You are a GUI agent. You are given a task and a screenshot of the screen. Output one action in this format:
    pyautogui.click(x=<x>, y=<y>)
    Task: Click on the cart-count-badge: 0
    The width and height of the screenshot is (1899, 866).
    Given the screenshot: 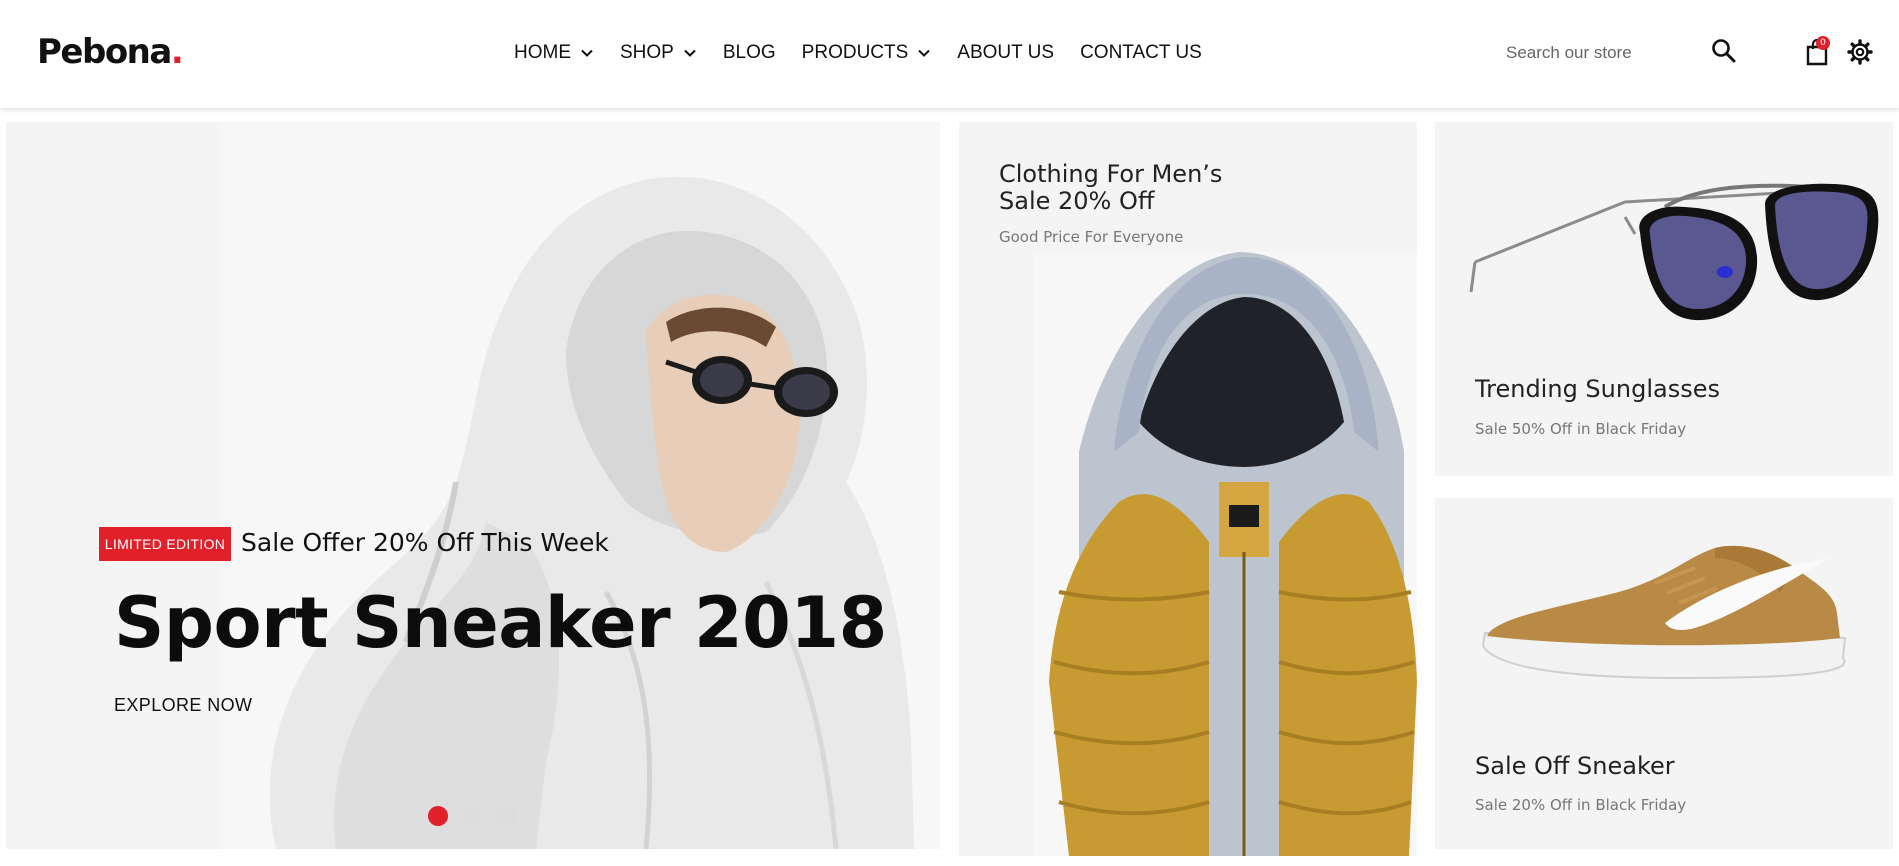 What is the action you would take?
    pyautogui.click(x=1823, y=43)
    